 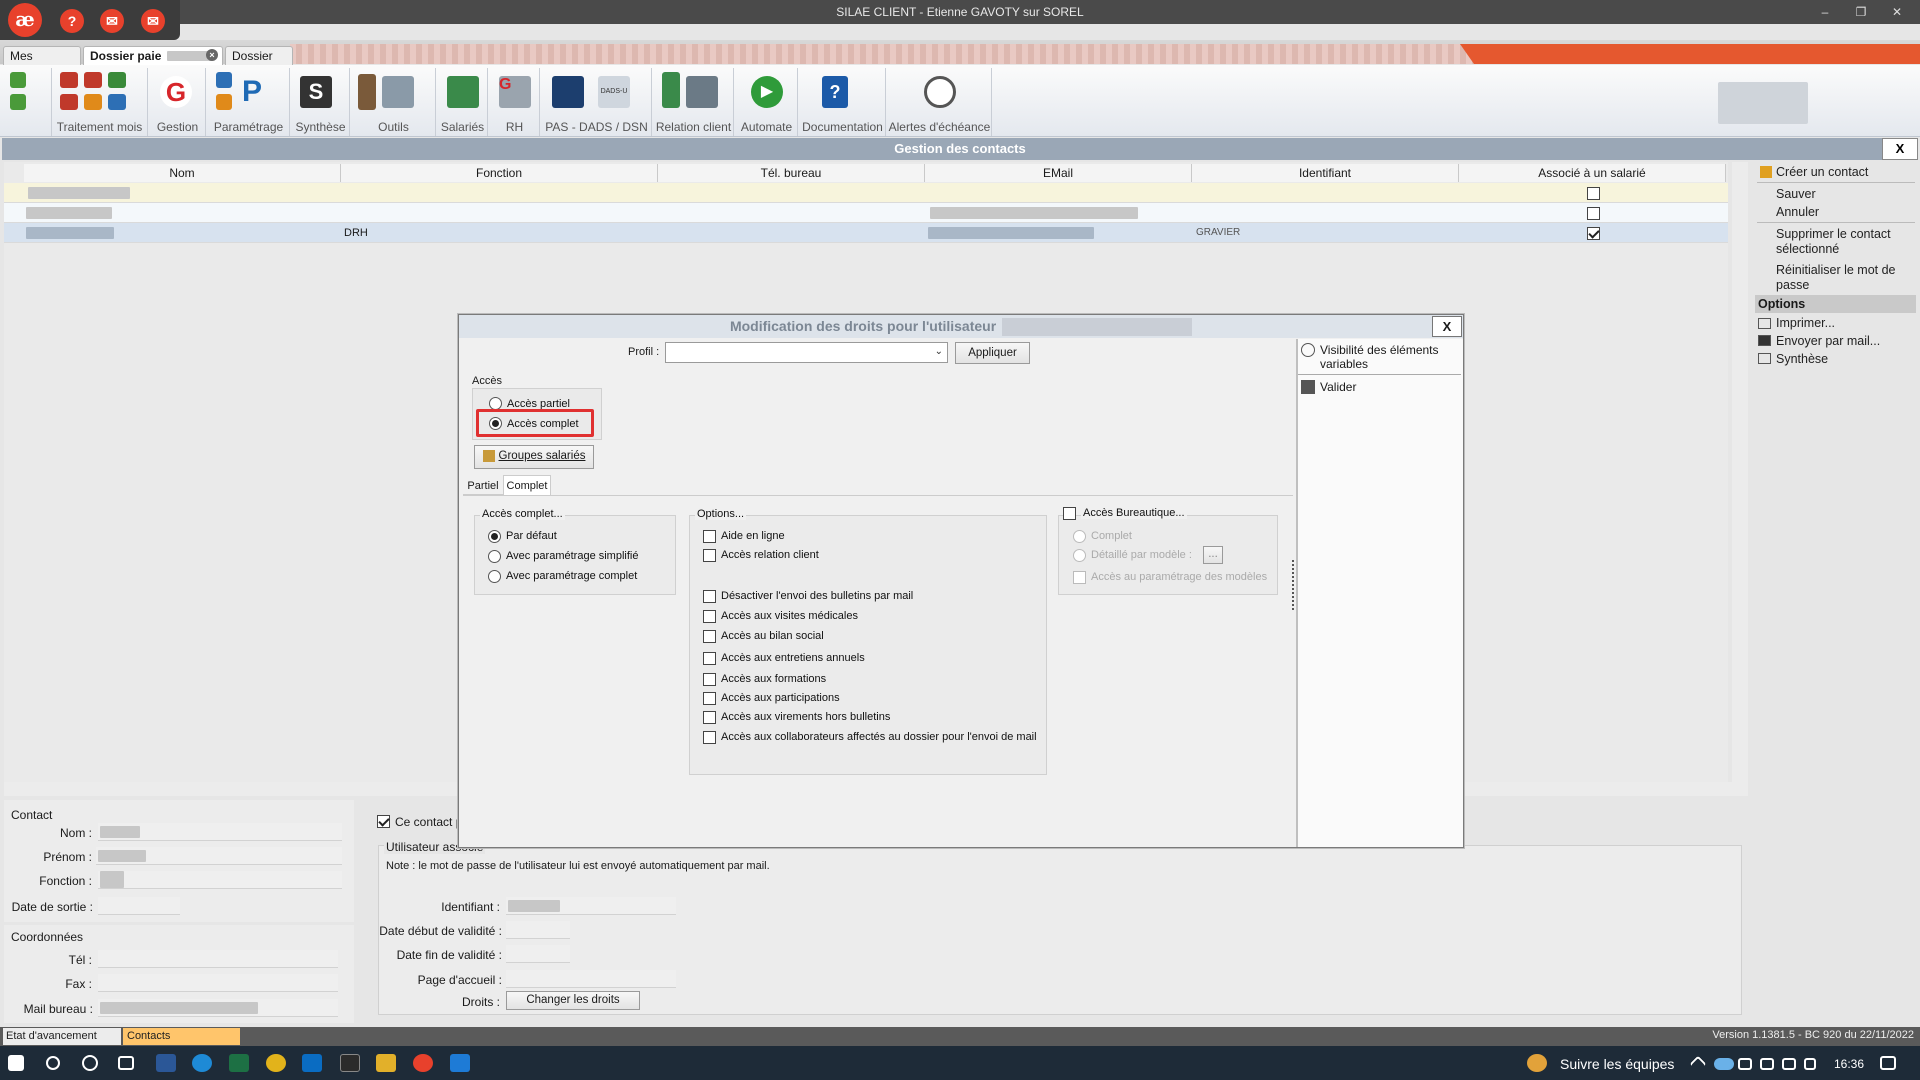 I want to click on refresh-icon, so click(x=18, y=80).